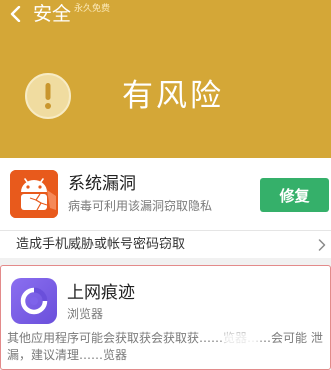 This screenshot has height=370, width=331. Describe the element at coordinates (16, 14) in the screenshot. I see `back-arrow-icon` at that location.